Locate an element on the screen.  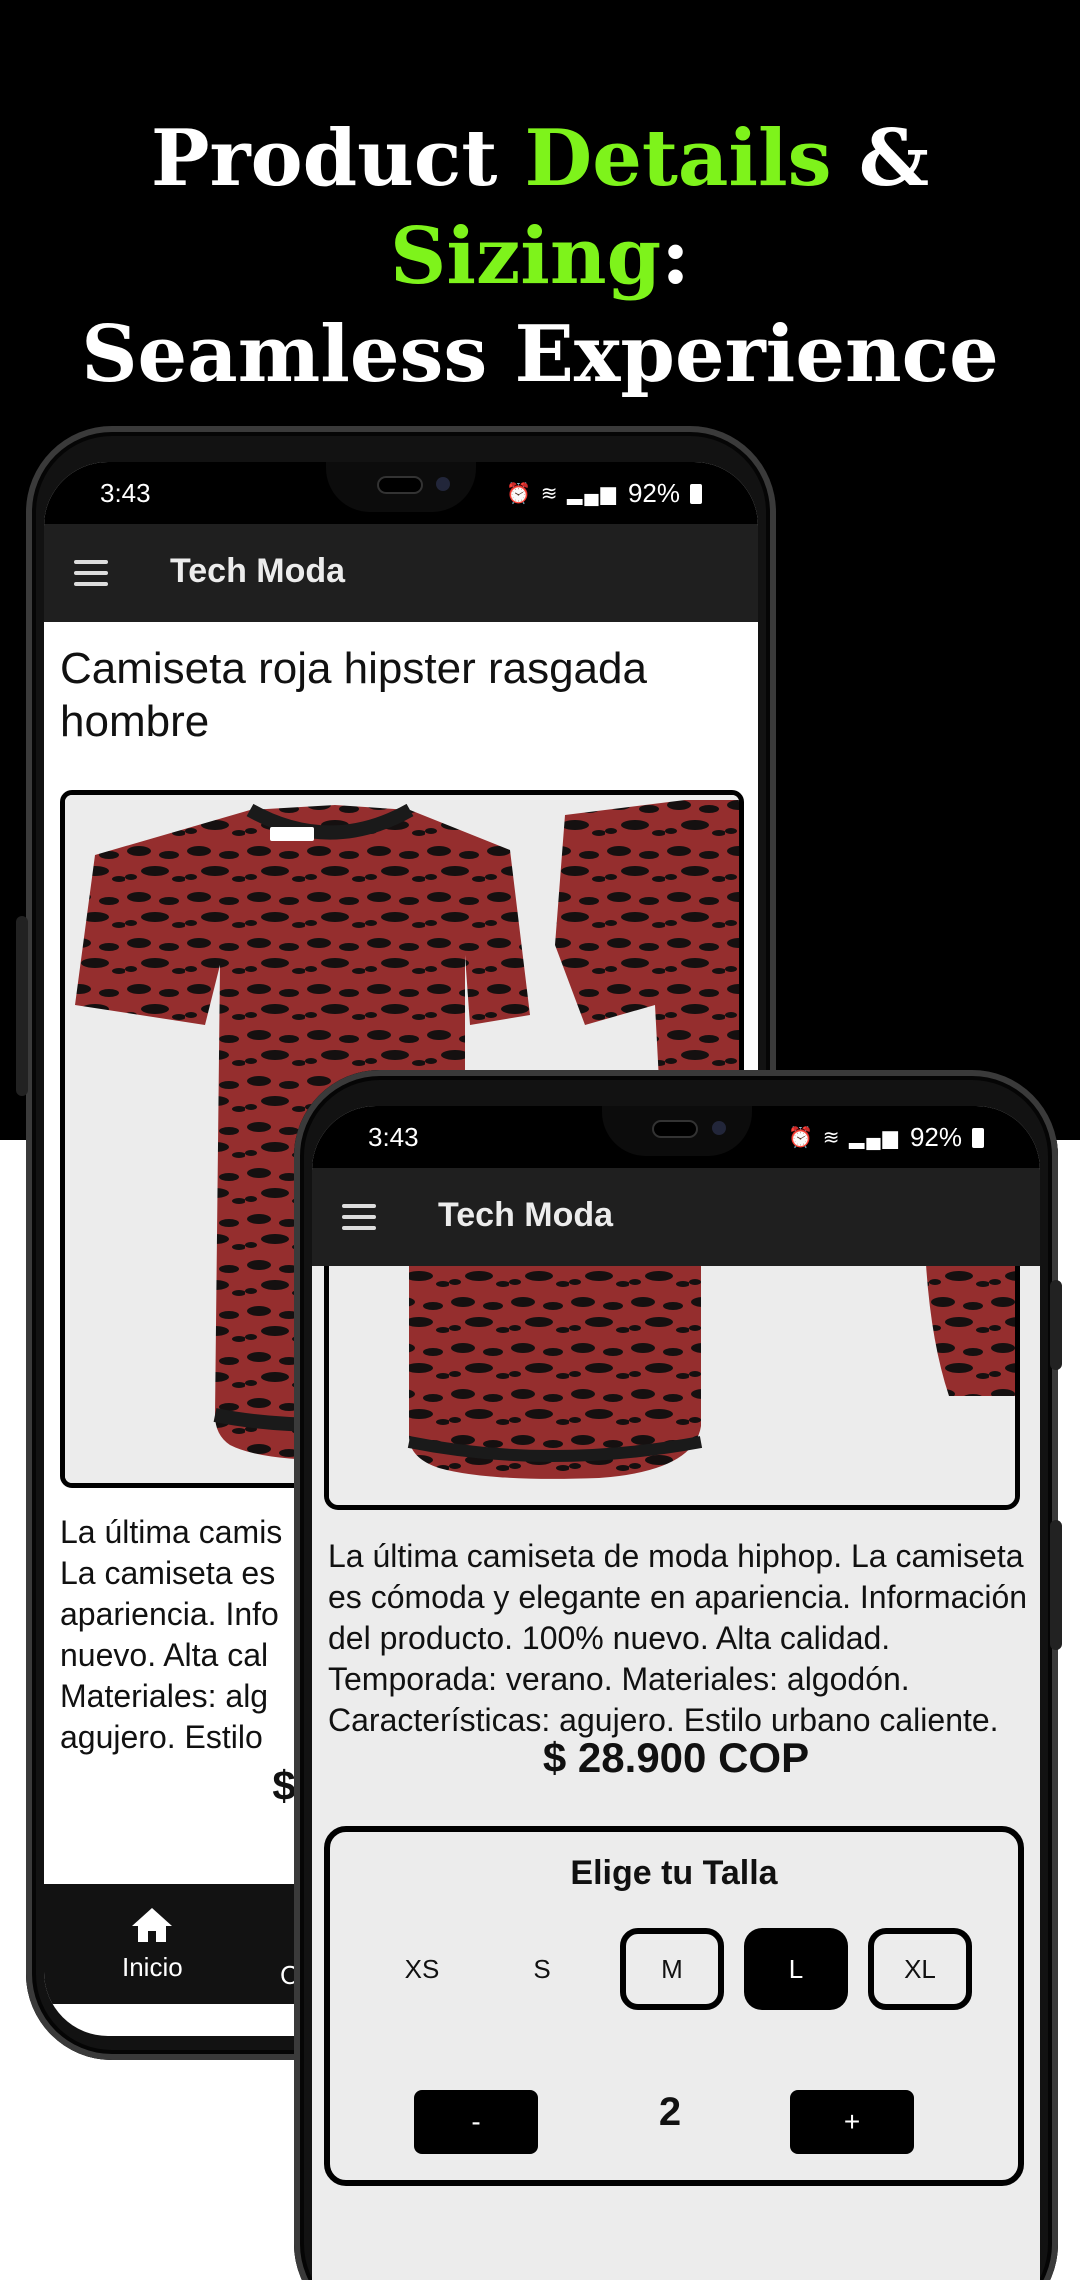
size-option-xs: XS is located at coordinates (422, 1969).